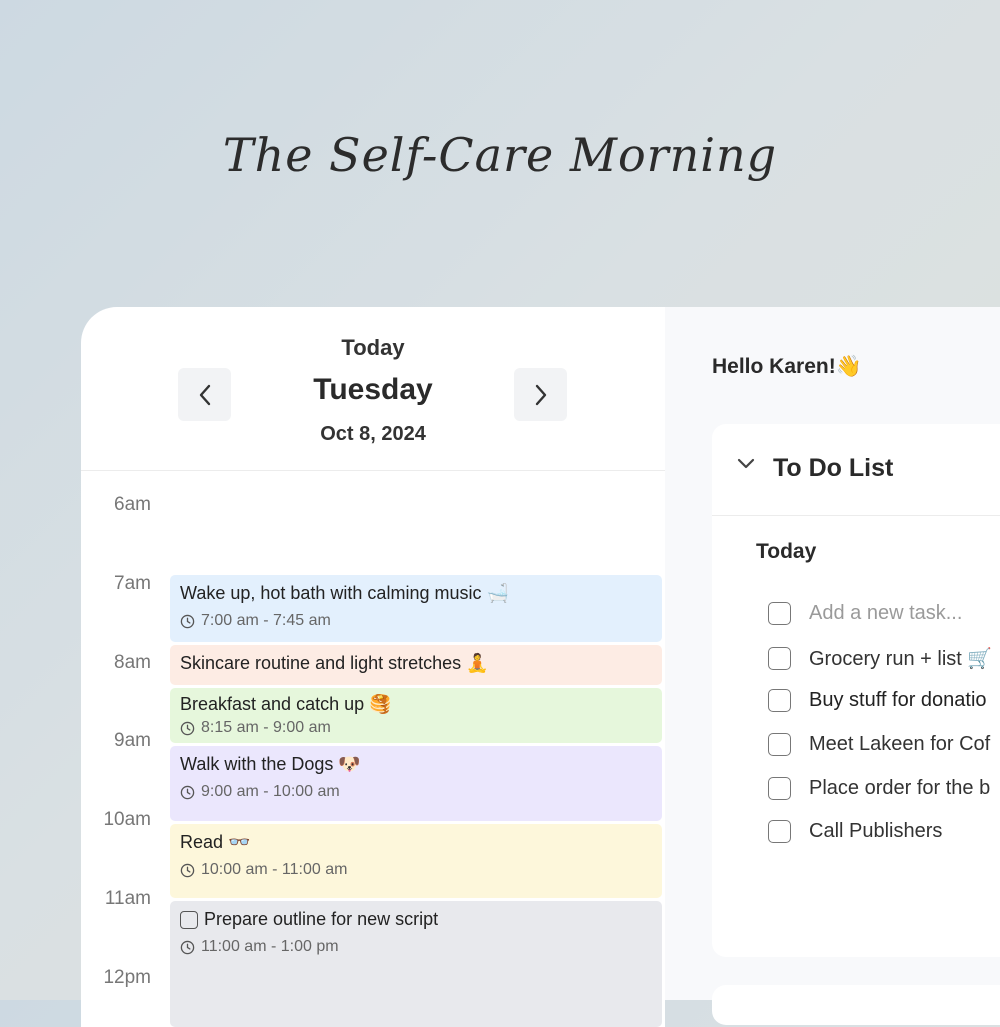 The image size is (1000, 1027). Describe the element at coordinates (900, 788) in the screenshot. I see `task-label: Place order for the b` at that location.